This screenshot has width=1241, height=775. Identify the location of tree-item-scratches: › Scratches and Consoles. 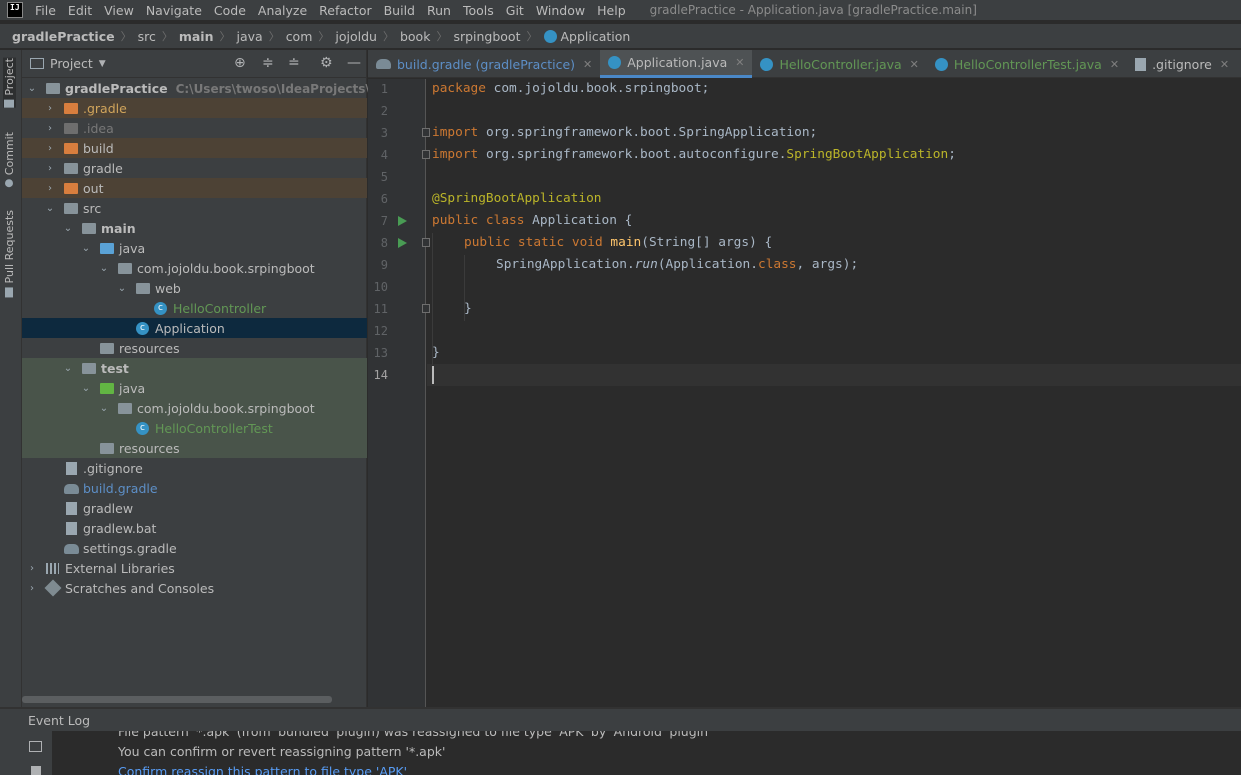
(194, 588).